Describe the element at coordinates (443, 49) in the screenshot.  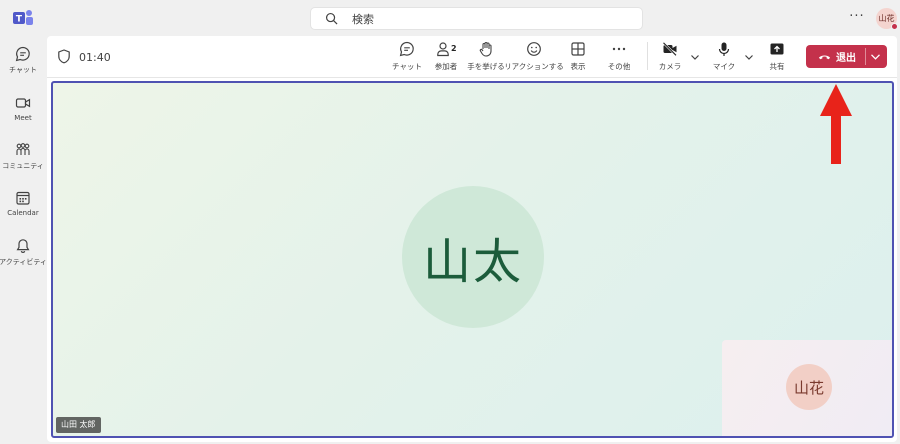
I see `people-icon` at that location.